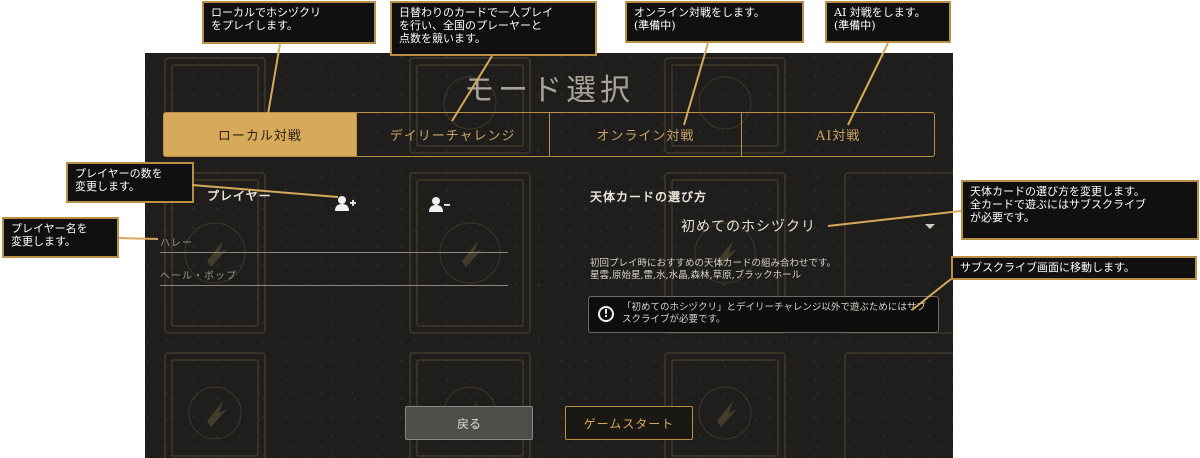  Describe the element at coordinates (452, 134) in the screenshot. I see `tab-daily-challenge: デイリーチャレンジ` at that location.